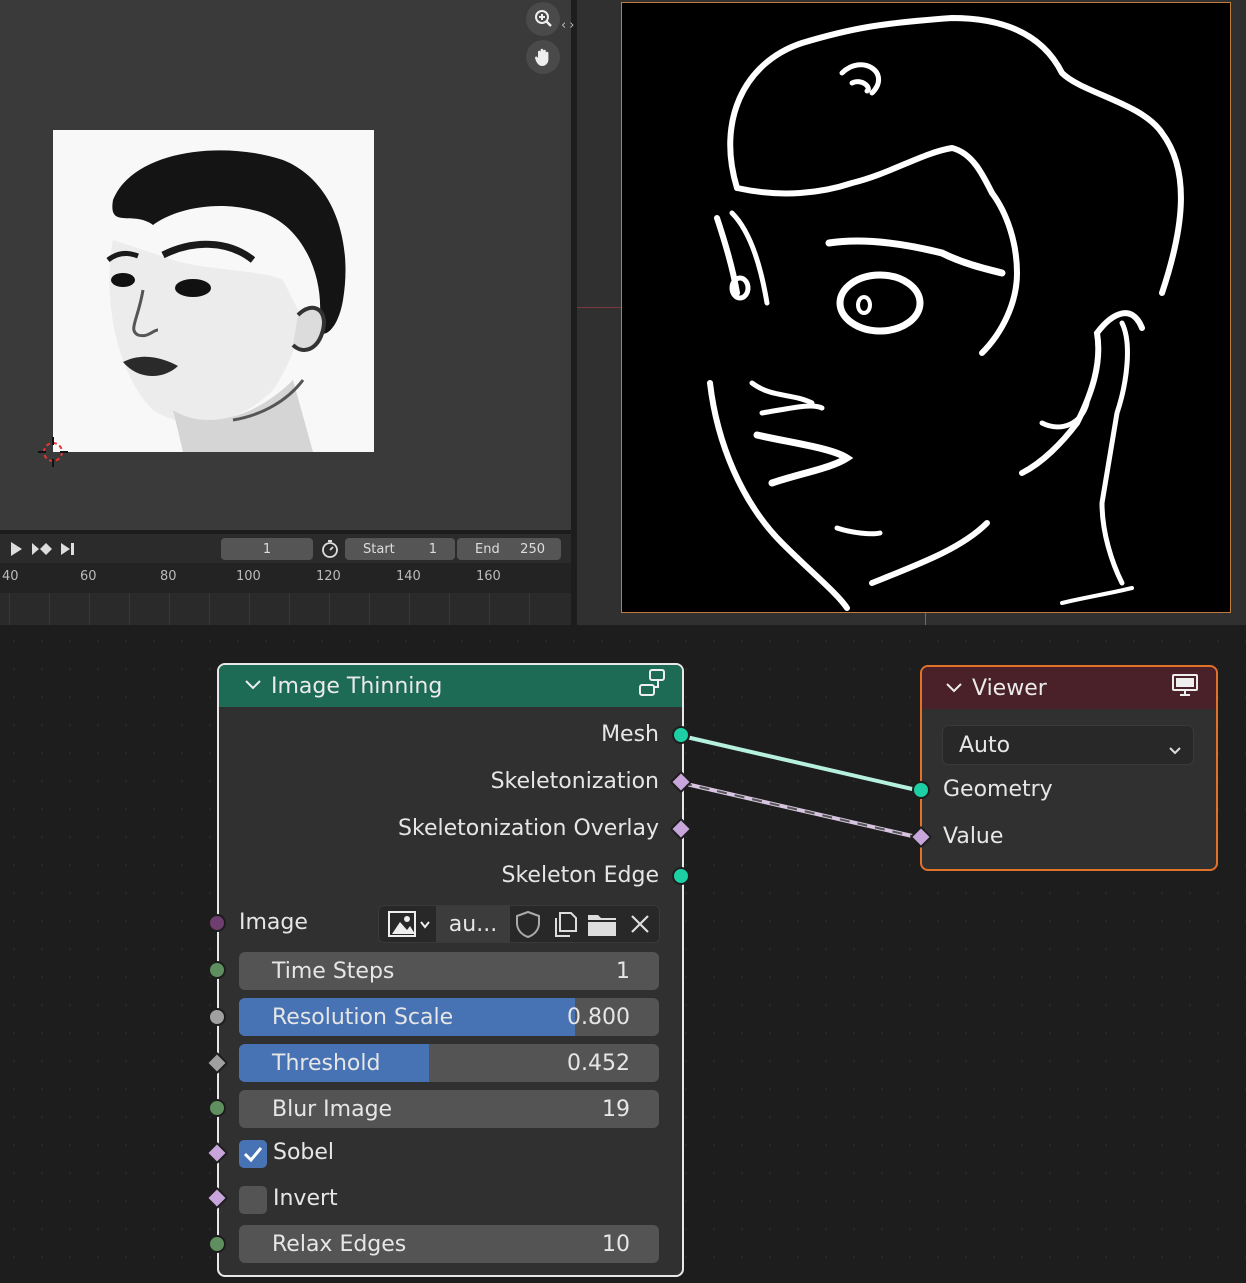 The image size is (1246, 1283). I want to click on threshold-label: Threshold, so click(326, 1063).